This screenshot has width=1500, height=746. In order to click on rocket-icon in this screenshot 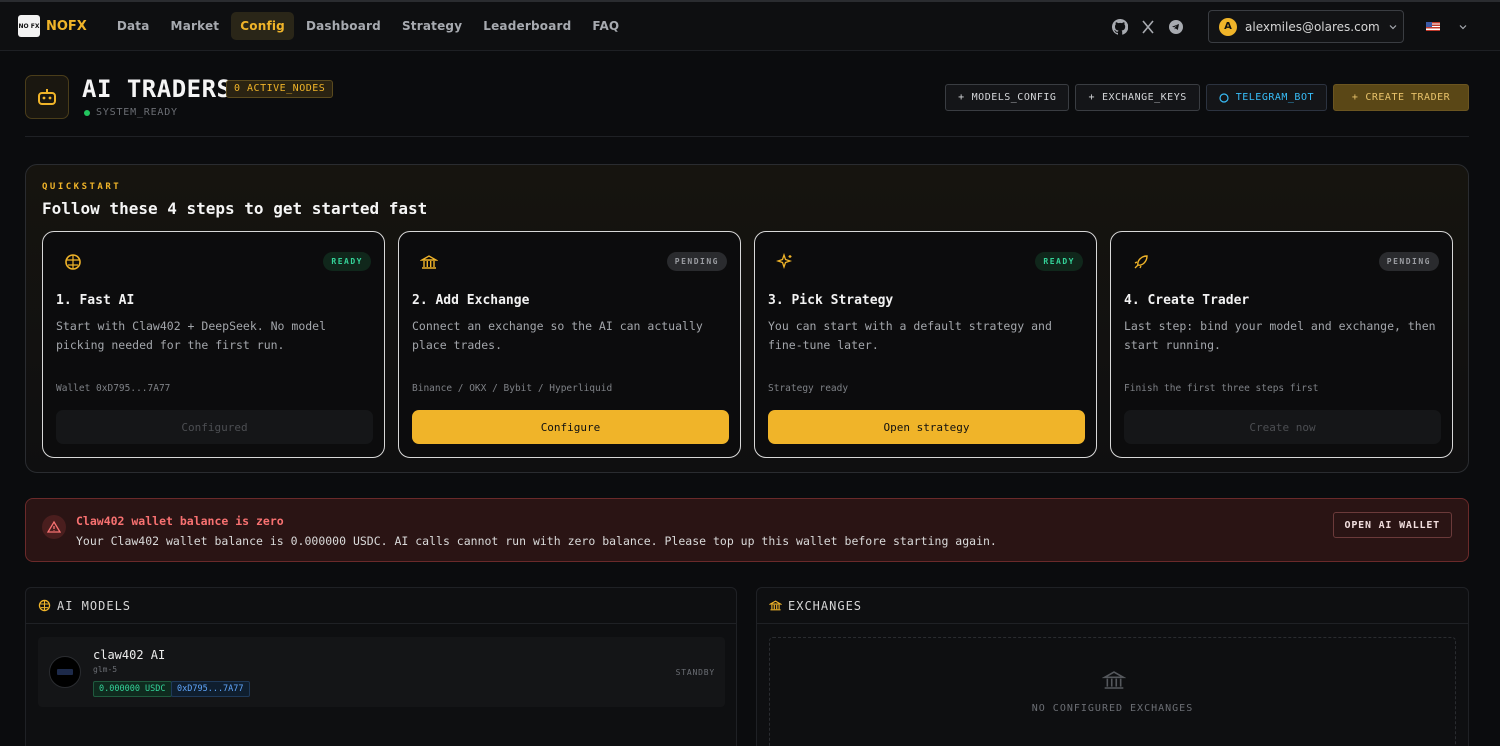, I will do `click(1141, 262)`.